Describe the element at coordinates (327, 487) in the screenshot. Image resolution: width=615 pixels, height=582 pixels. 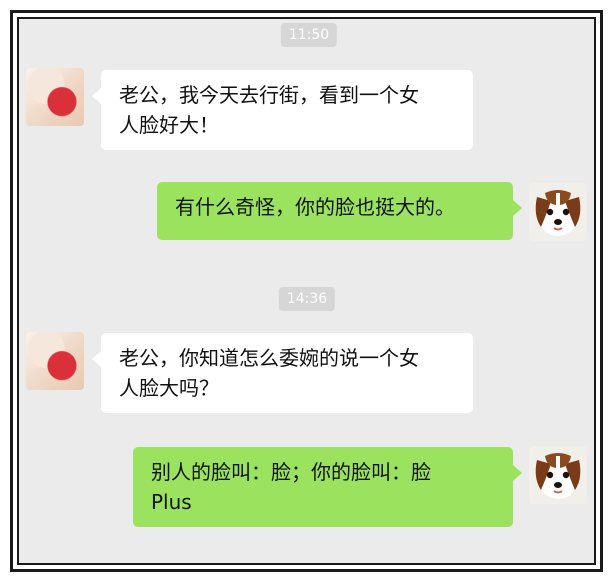
I see `outgoing-message-bubble: 别人的脸叫：脸；你的脸叫：脸 Plus` at that location.